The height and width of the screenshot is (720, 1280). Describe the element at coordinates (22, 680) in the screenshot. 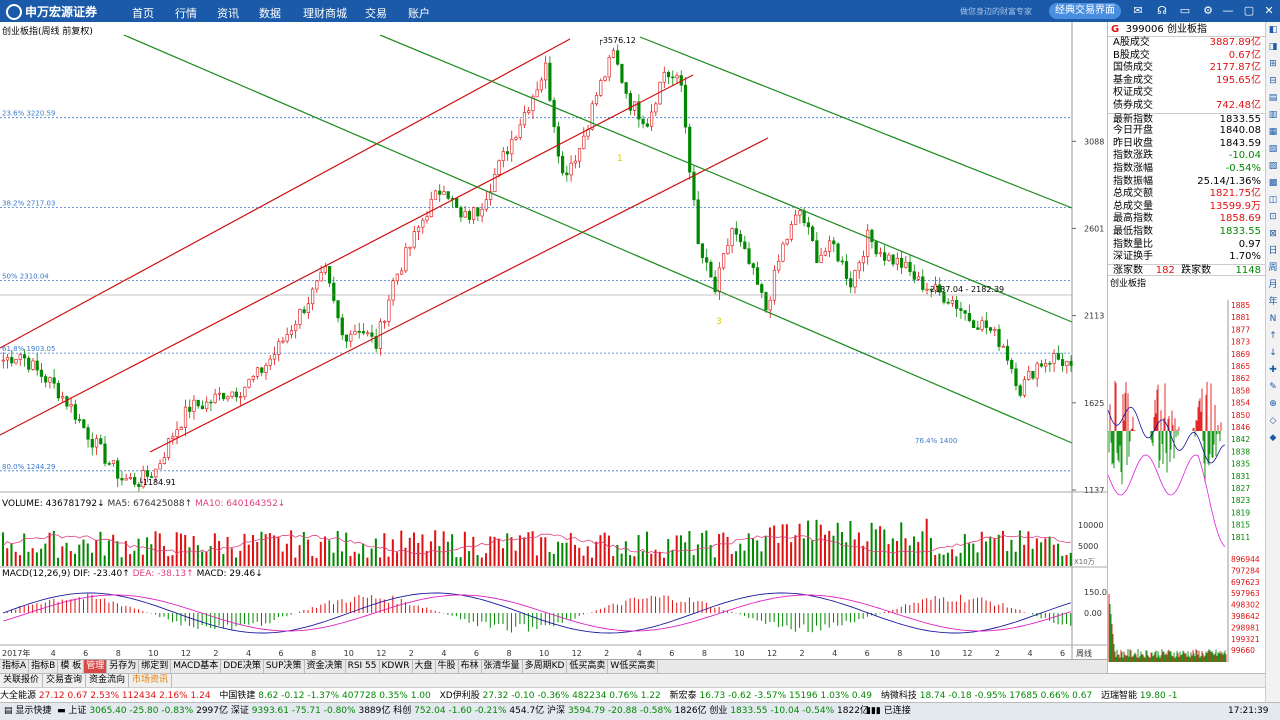

I see `tab-item: 关联报价` at that location.